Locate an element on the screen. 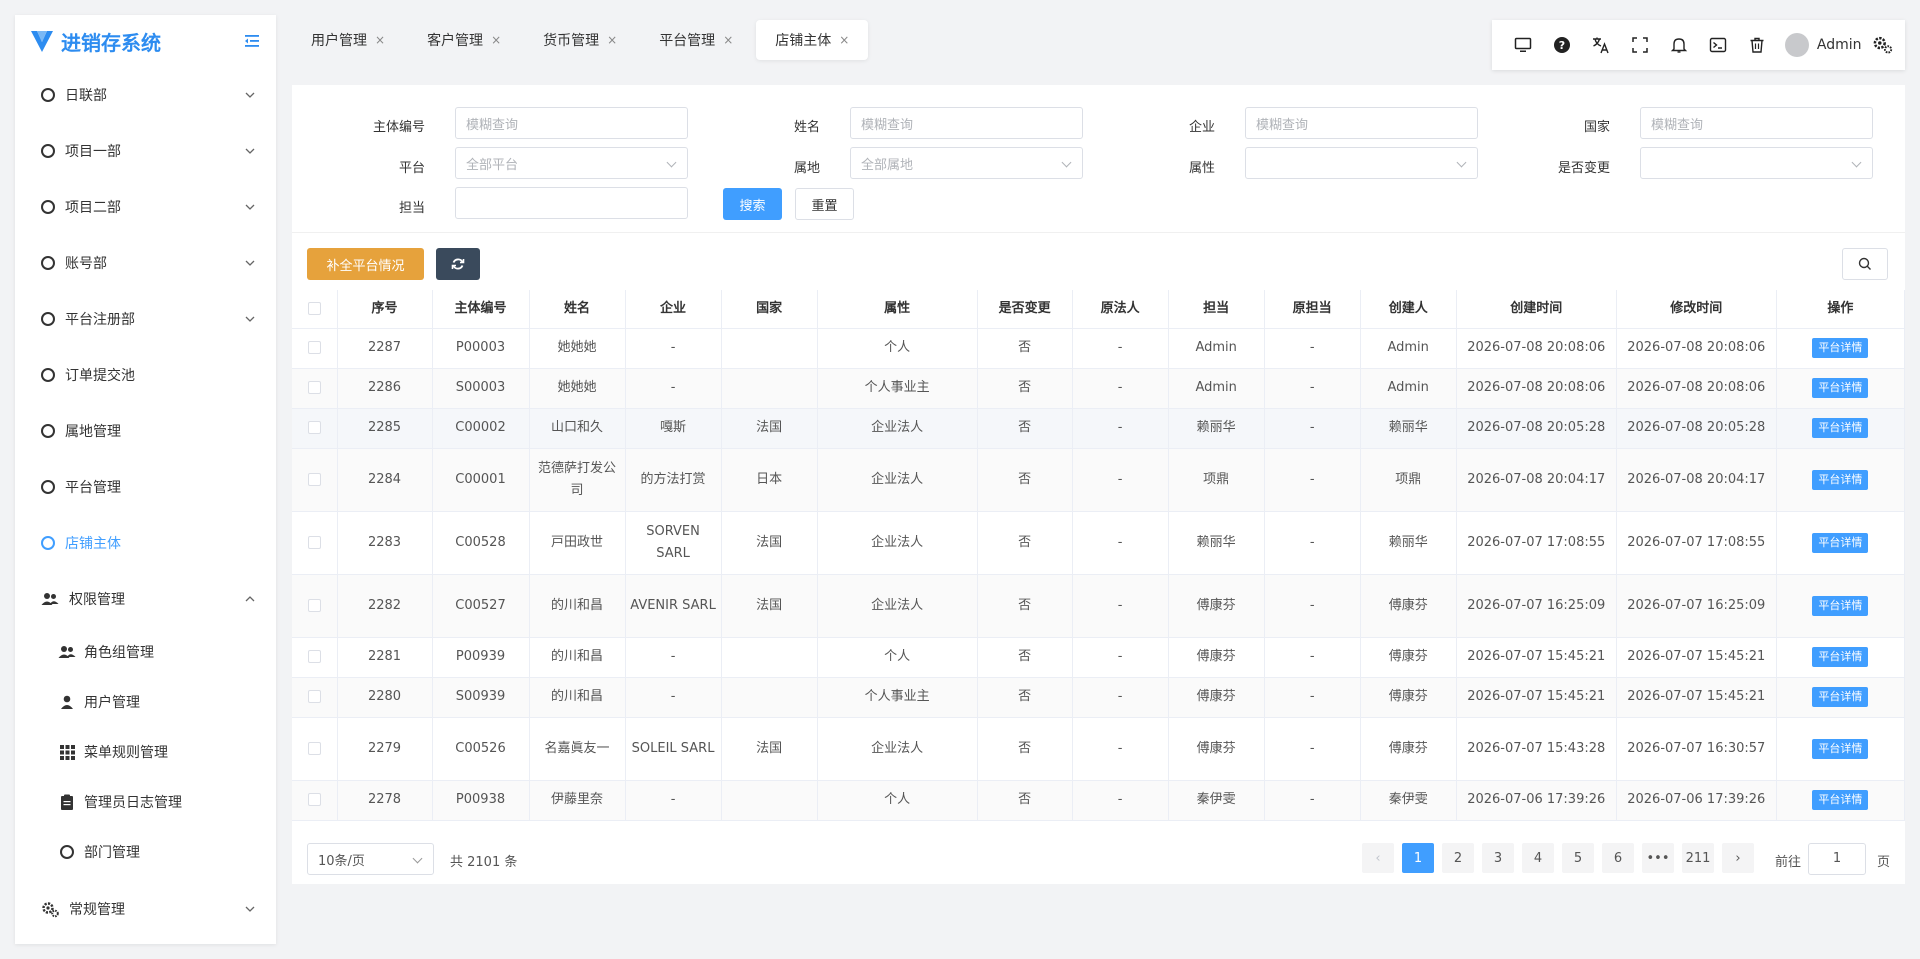 This screenshot has width=1920, height=959. monitor-icon is located at coordinates (1523, 45).